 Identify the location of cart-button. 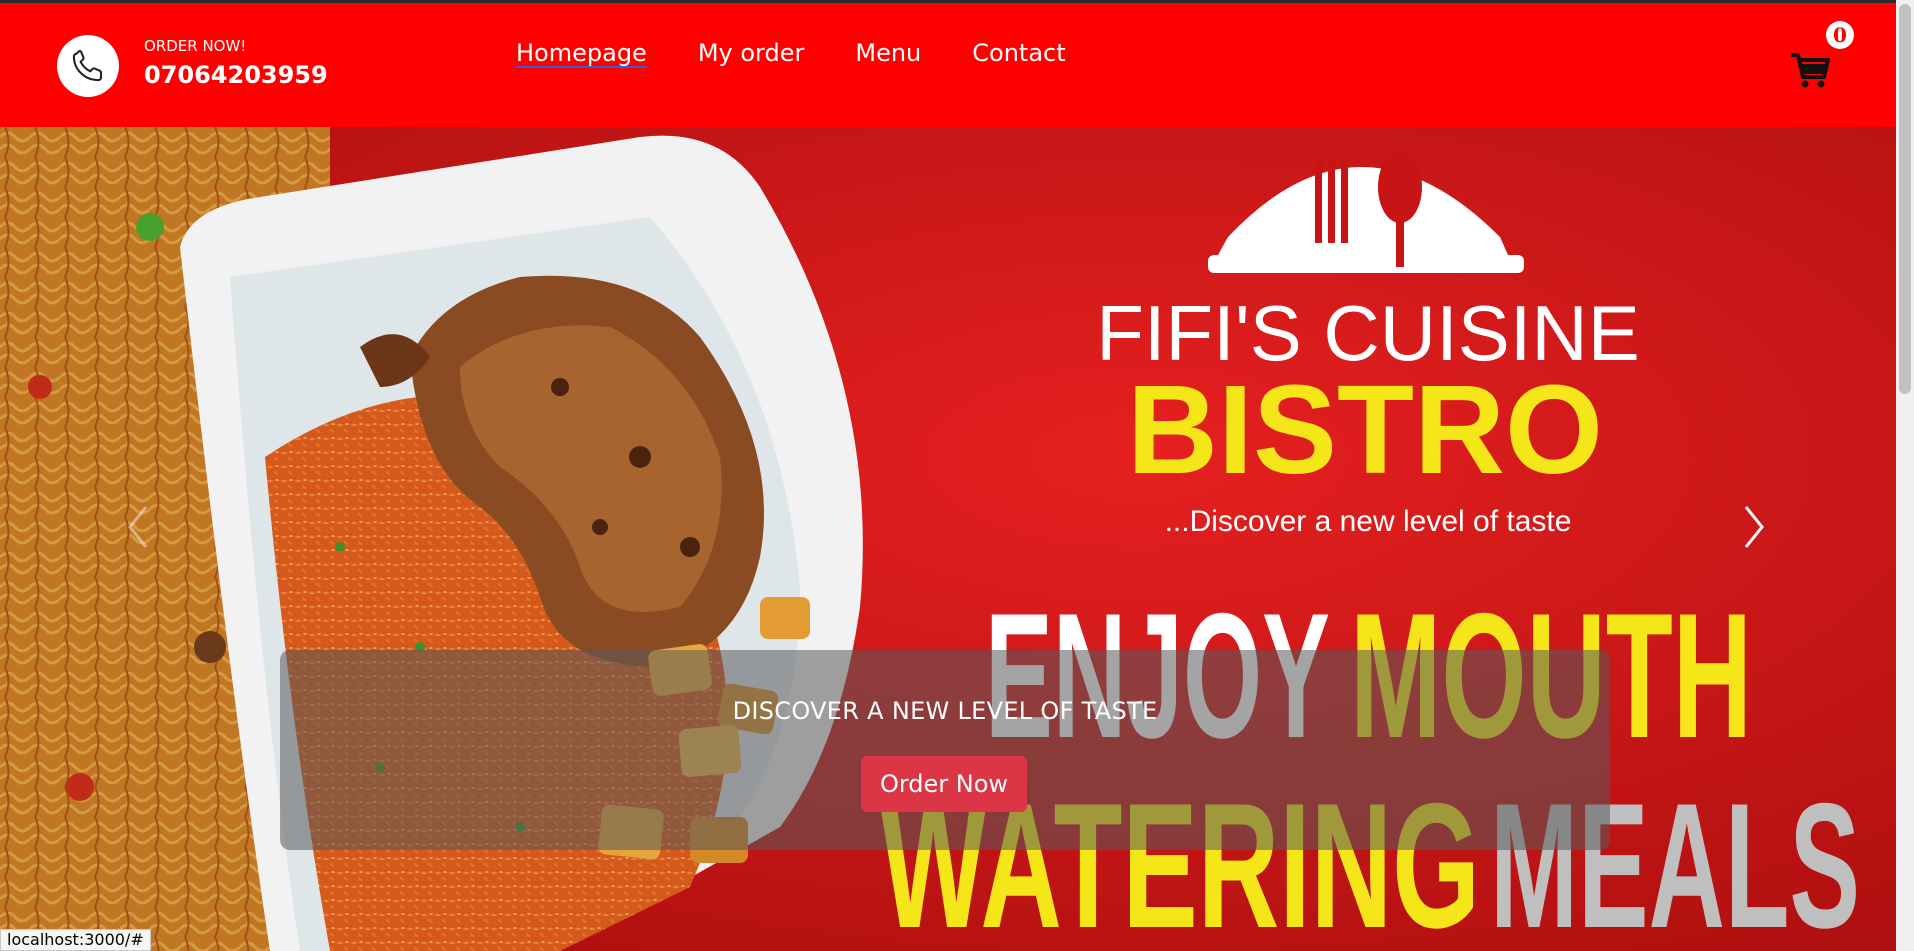
(1810, 69).